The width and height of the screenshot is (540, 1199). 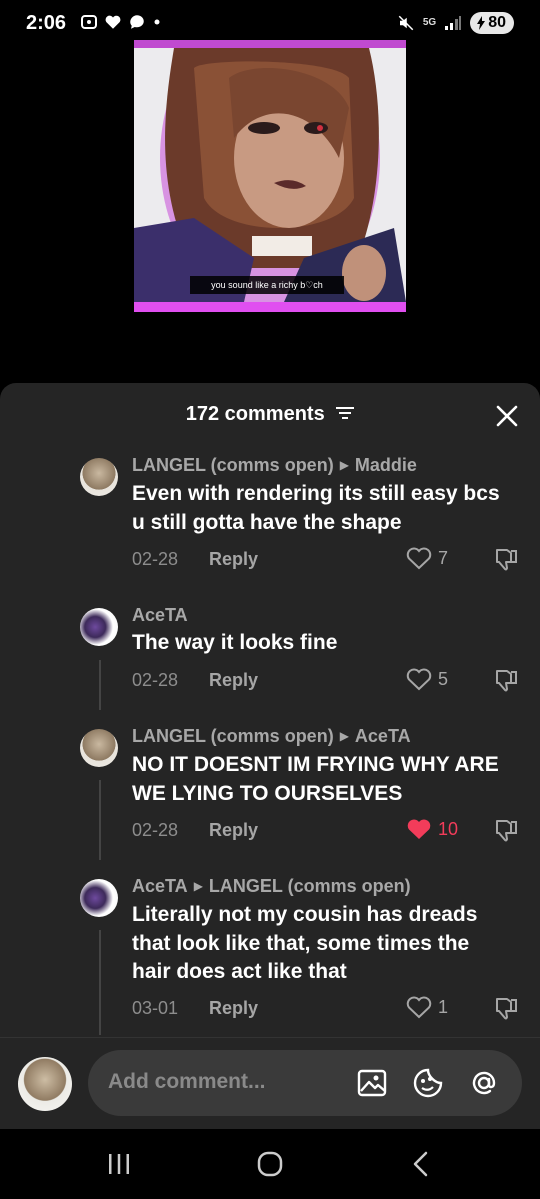 I want to click on battery-indicator: 80, so click(x=492, y=23).